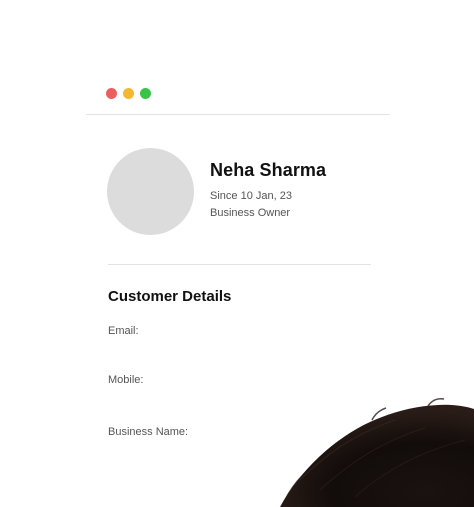 The width and height of the screenshot is (474, 507). I want to click on maximize-window-dot, so click(145, 93).